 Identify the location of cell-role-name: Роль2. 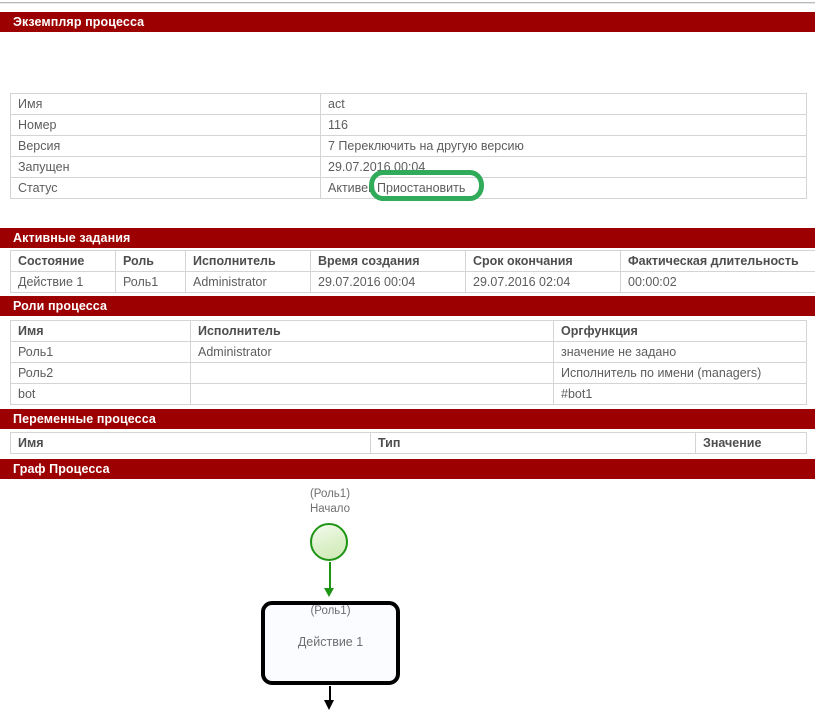
(100, 373).